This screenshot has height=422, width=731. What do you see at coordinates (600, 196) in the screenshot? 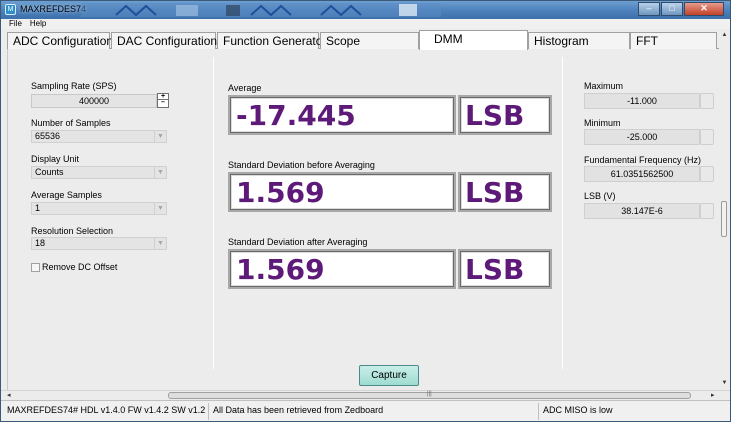
I see `lsb-label: LSB (V)` at bounding box center [600, 196].